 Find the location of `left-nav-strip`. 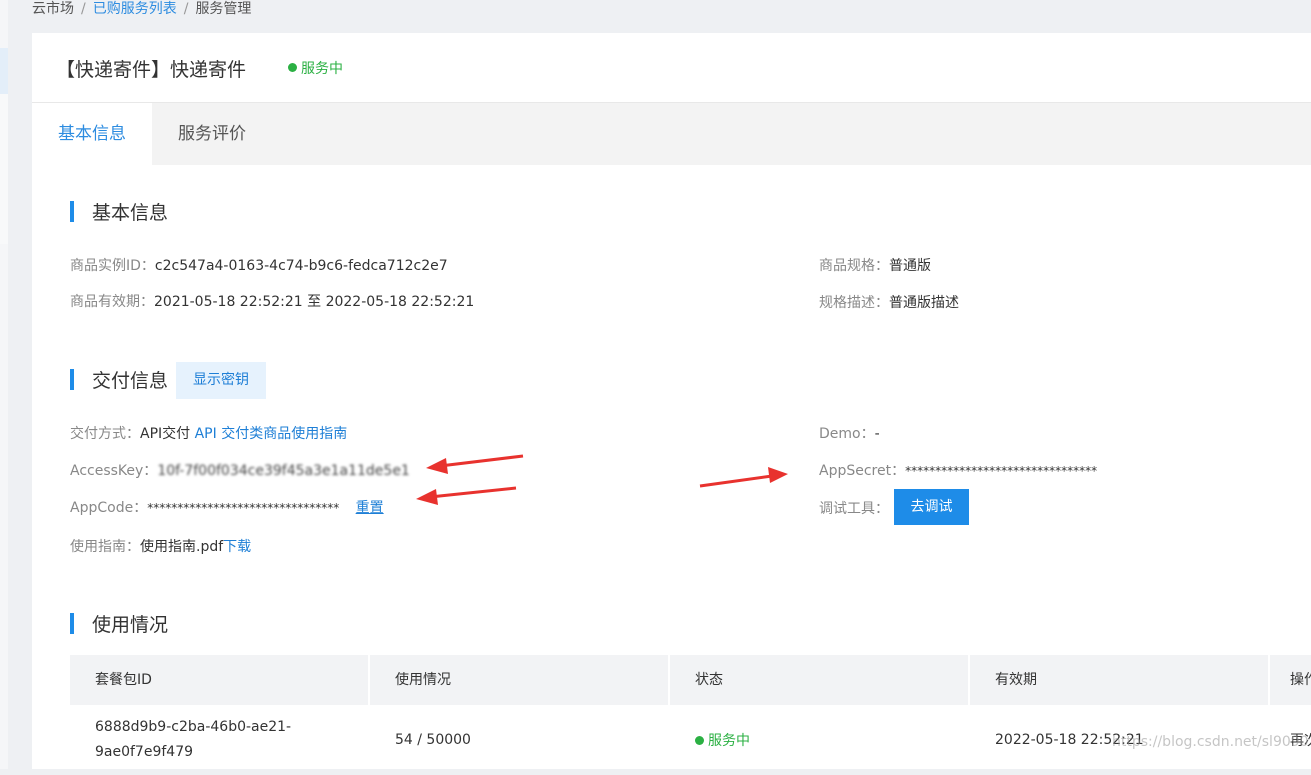

left-nav-strip is located at coordinates (4, 384).